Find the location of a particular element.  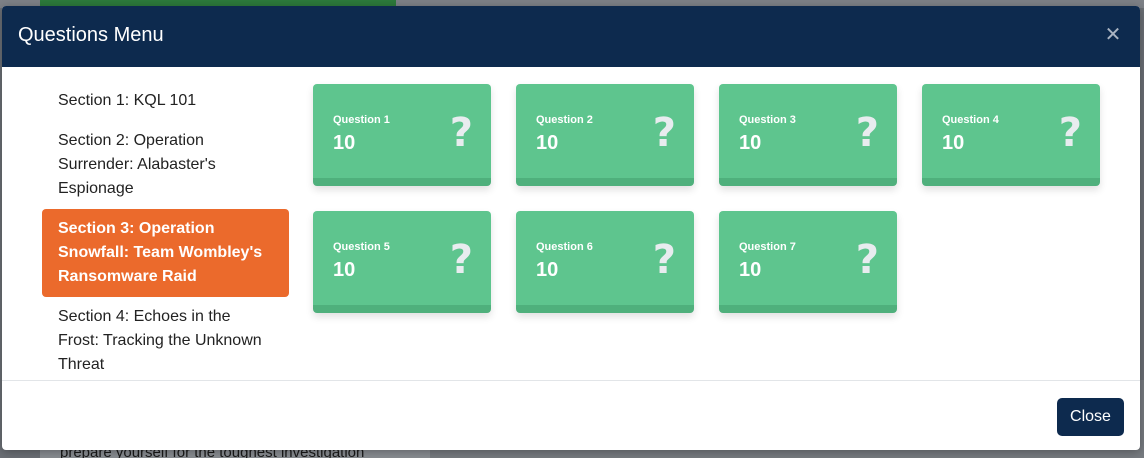

question-label: Question 4 is located at coordinates (970, 120).